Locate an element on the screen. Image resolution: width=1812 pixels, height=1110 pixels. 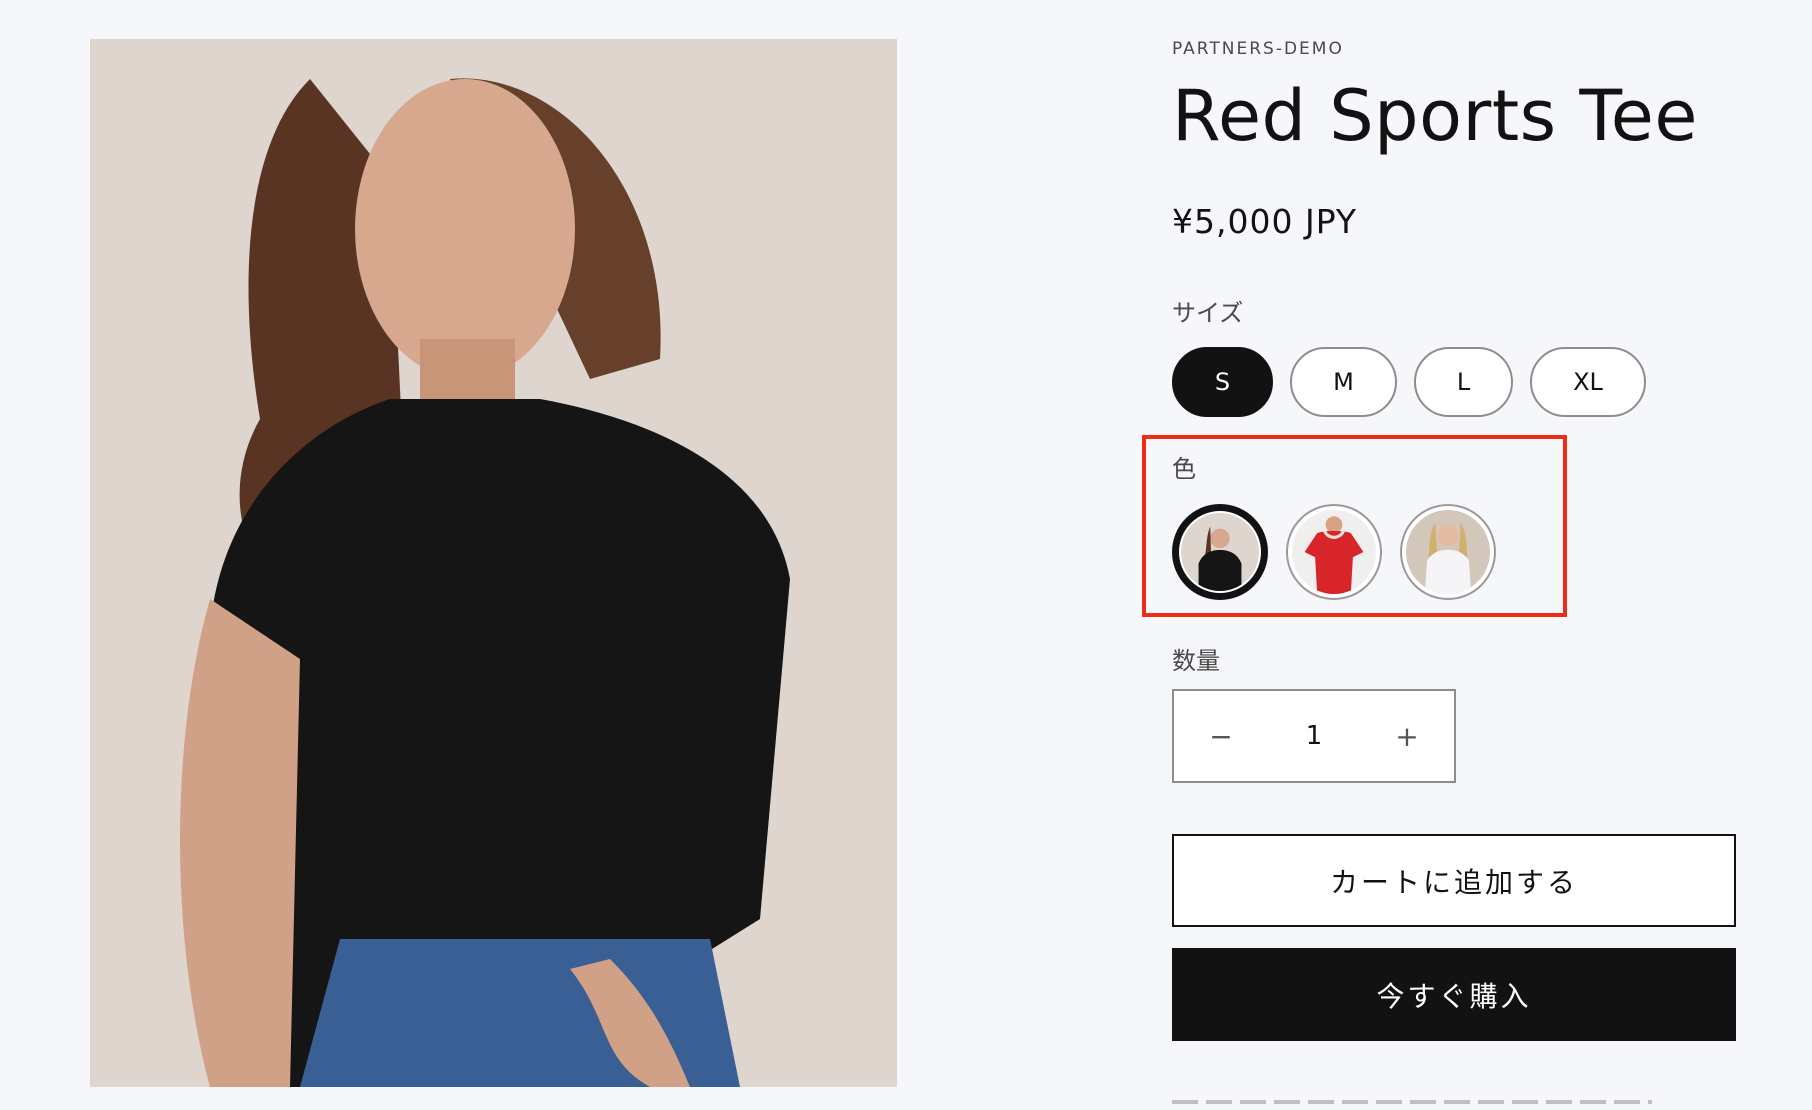
color-swatch-white is located at coordinates (1448, 552).